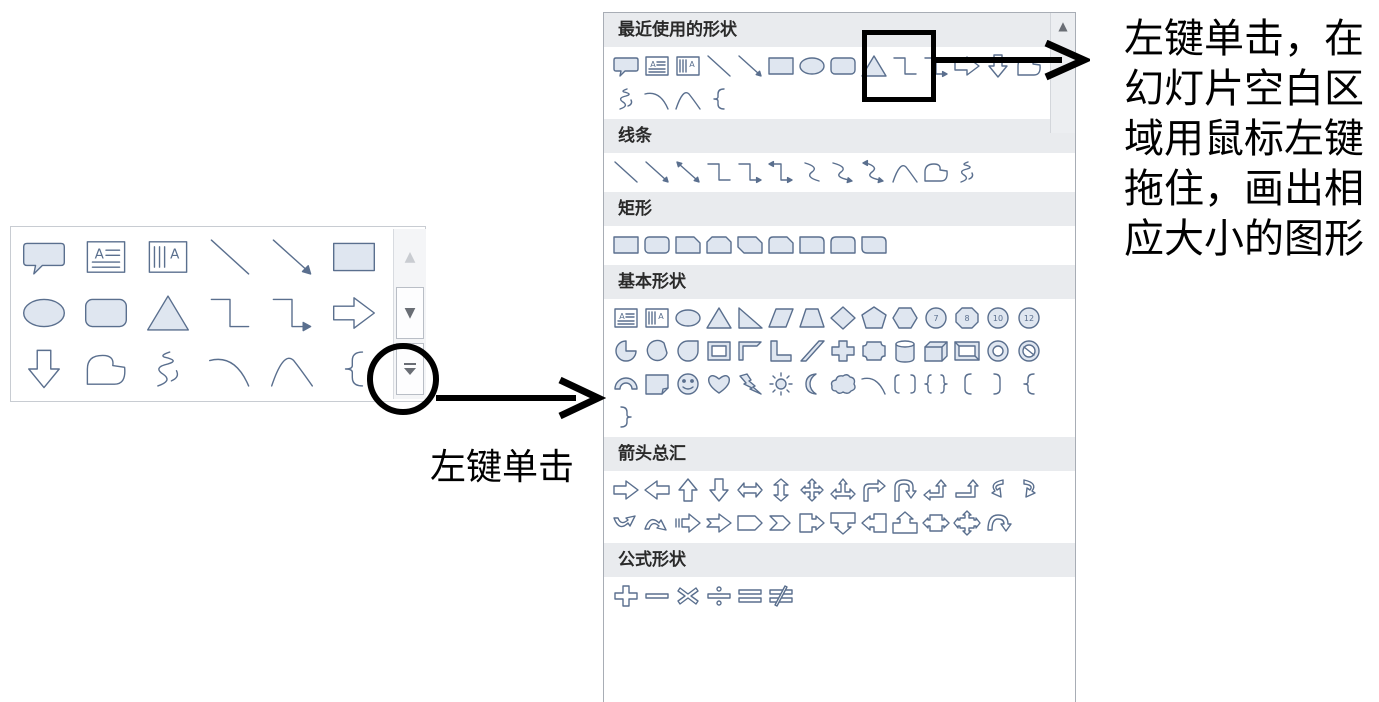  What do you see at coordinates (687, 383) in the screenshot?
I see `smiley-face-icon` at bounding box center [687, 383].